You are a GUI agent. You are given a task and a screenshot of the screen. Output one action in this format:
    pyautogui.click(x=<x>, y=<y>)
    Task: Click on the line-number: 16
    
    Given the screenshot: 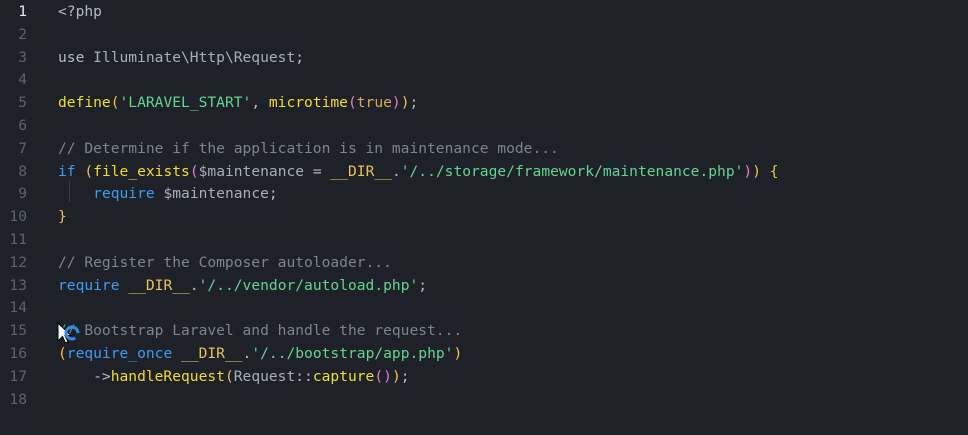 What is the action you would take?
    pyautogui.click(x=18, y=353)
    